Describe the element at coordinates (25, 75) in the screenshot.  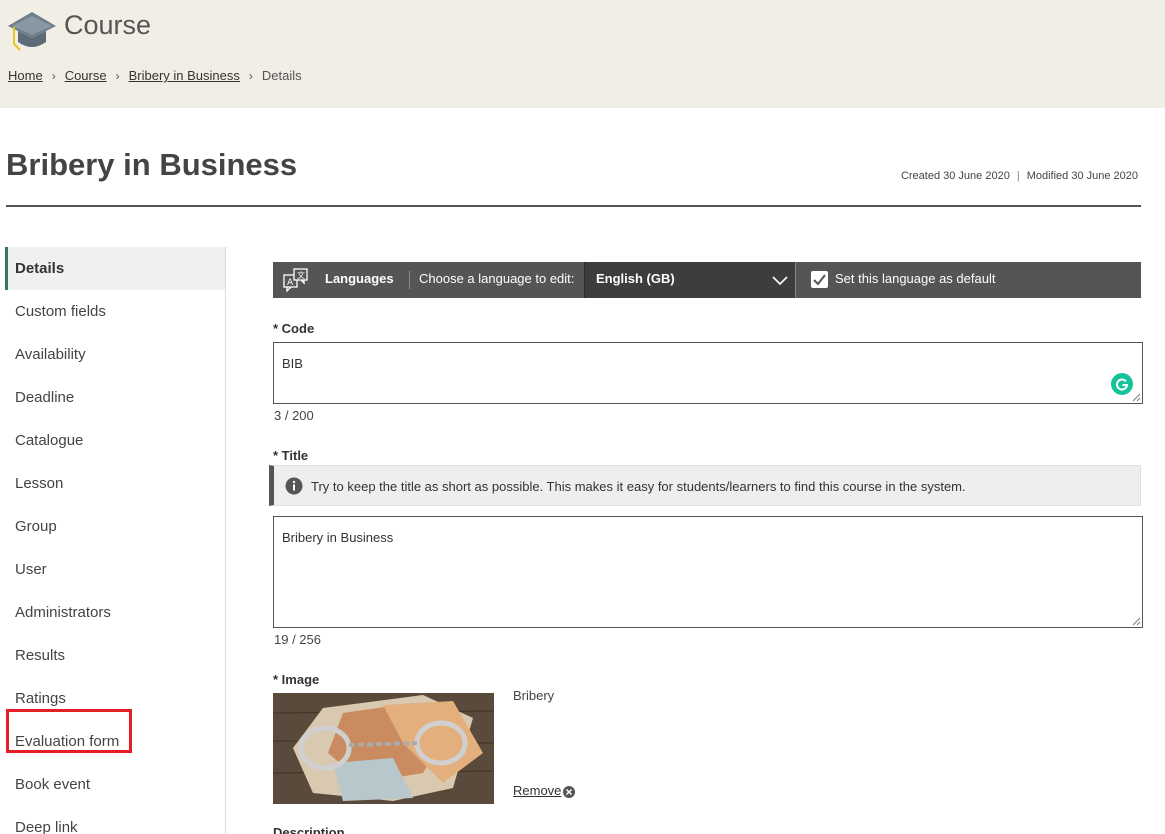
I see `breadcrumb-home-link: Home` at that location.